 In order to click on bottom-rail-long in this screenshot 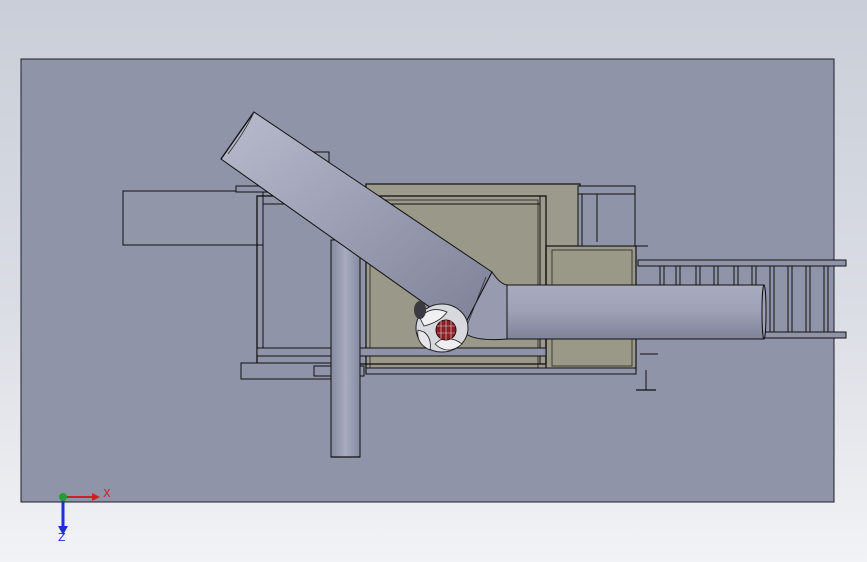, I will do `click(501, 371)`.